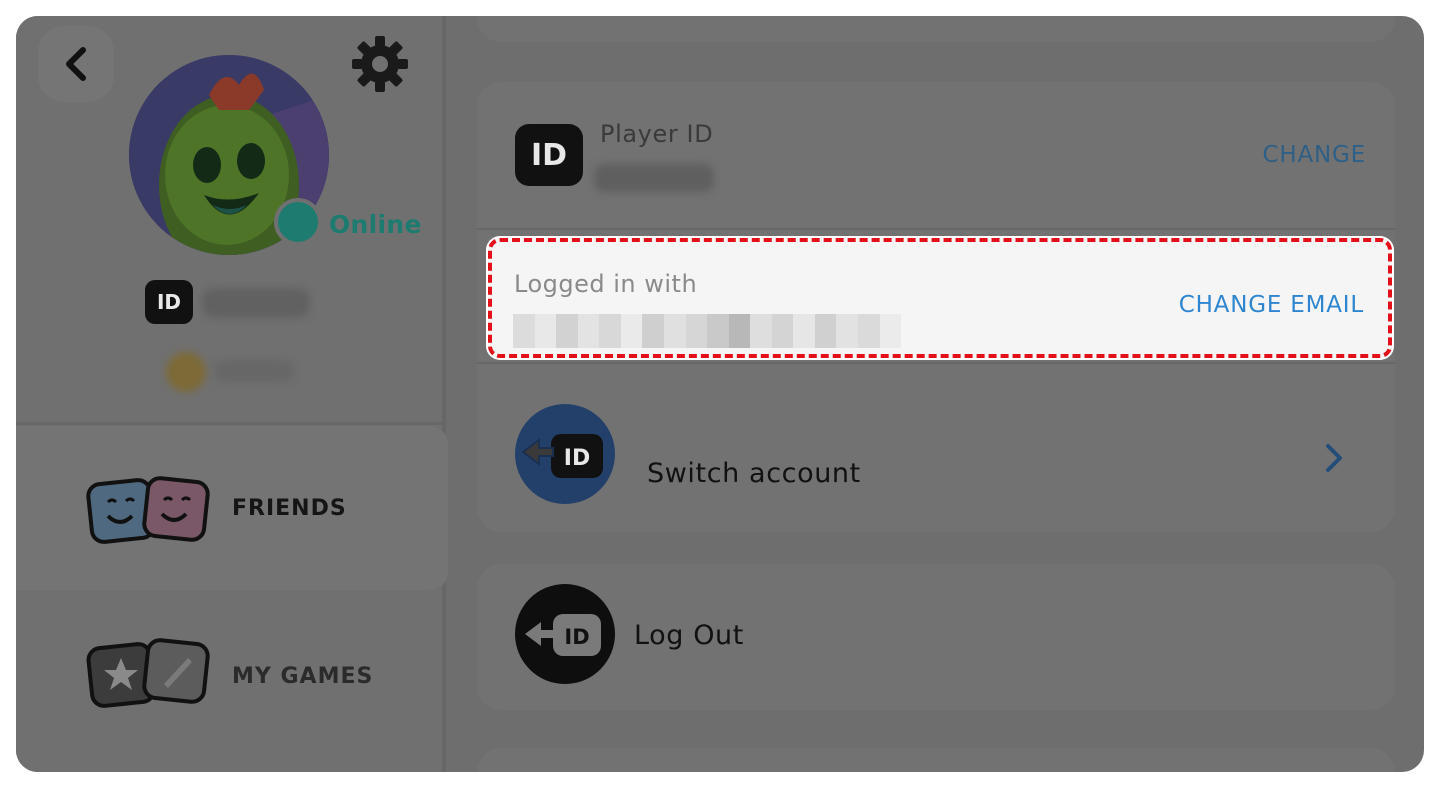 The height and width of the screenshot is (788, 1440). What do you see at coordinates (936, 29) in the screenshot?
I see `card-top-partial` at bounding box center [936, 29].